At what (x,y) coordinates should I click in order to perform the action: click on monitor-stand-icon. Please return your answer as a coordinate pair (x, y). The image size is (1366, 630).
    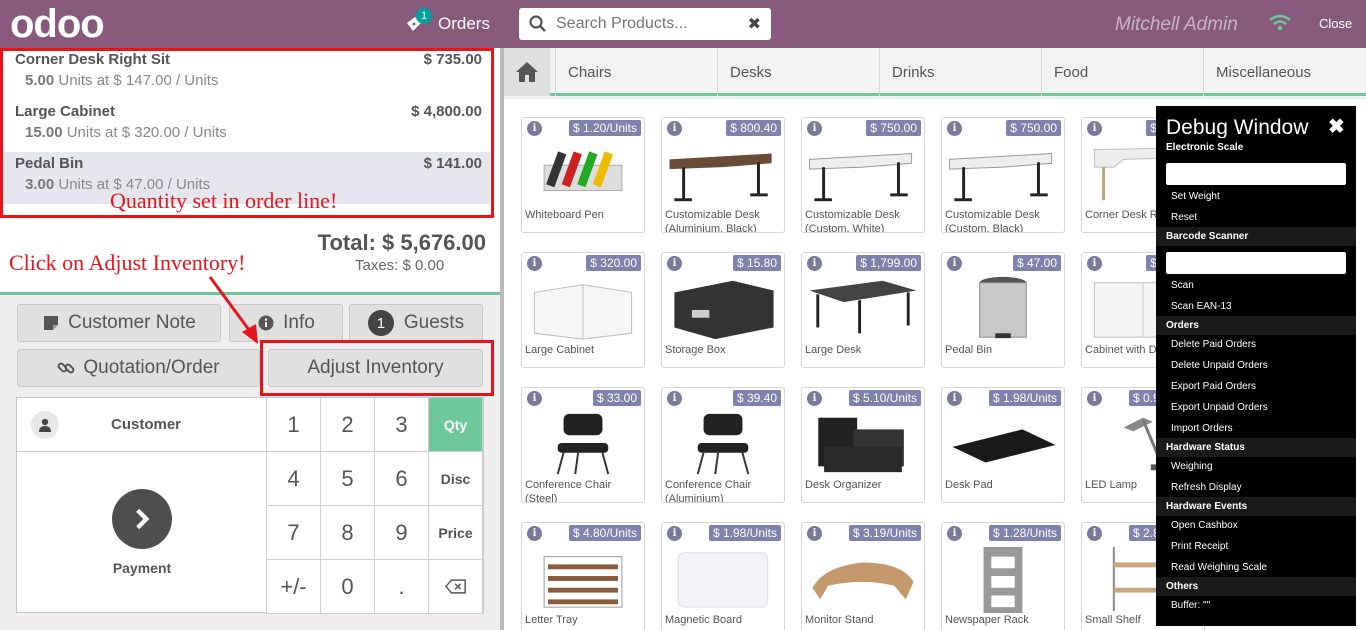
    Looking at the image, I should click on (863, 581).